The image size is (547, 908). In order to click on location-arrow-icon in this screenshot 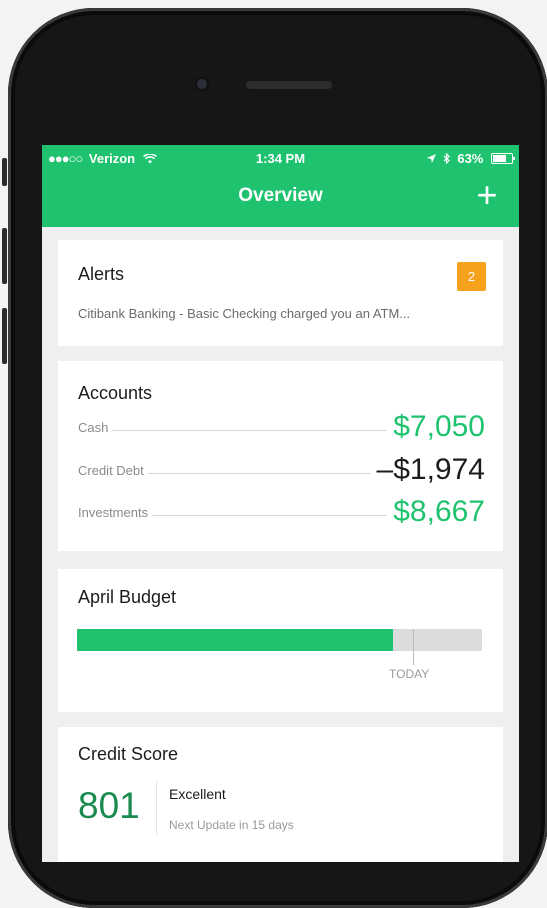, I will do `click(432, 158)`.